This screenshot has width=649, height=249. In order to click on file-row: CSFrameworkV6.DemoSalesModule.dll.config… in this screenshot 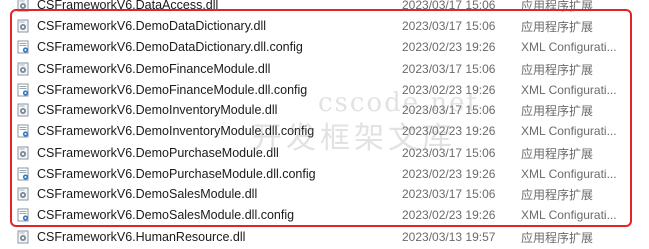, I will do `click(324, 215)`.